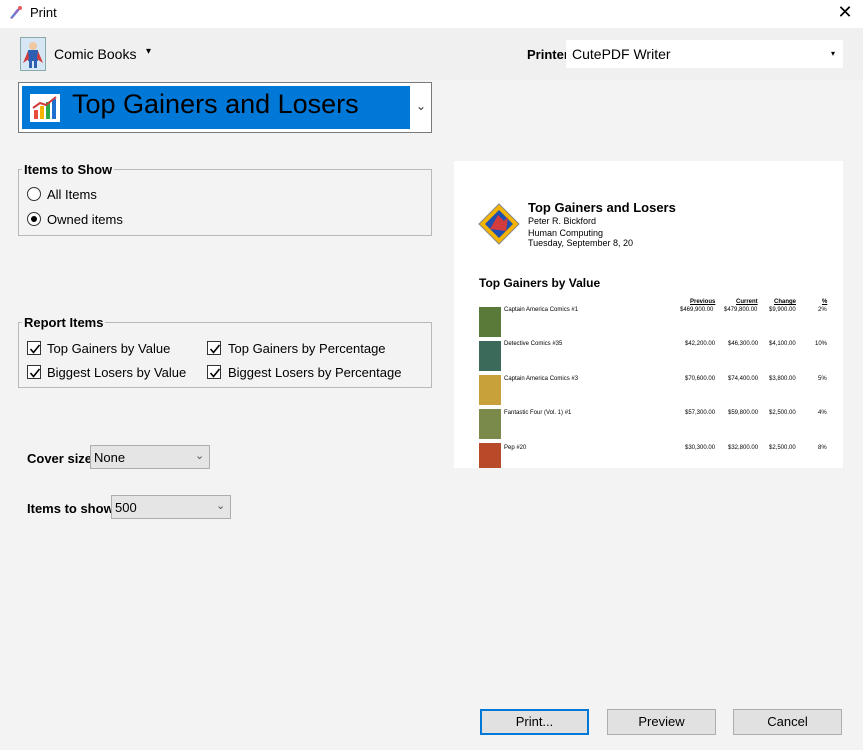 This screenshot has width=863, height=750. What do you see at coordinates (822, 448) in the screenshot?
I see `row-pct: 8%` at bounding box center [822, 448].